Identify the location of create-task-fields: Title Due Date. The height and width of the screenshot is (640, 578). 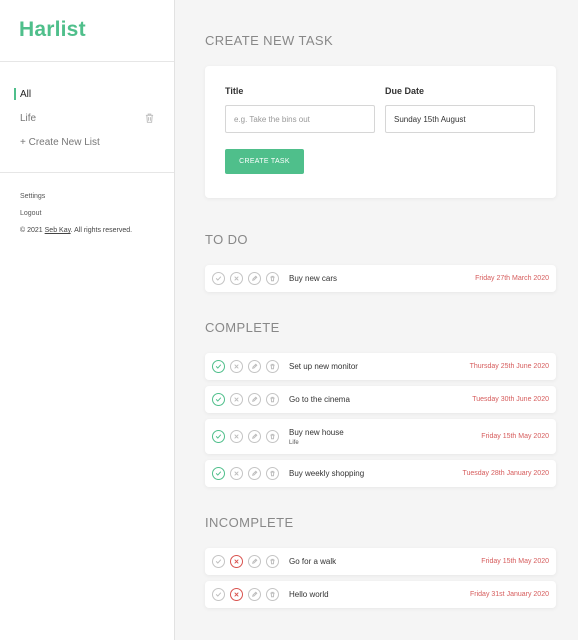
(380, 109).